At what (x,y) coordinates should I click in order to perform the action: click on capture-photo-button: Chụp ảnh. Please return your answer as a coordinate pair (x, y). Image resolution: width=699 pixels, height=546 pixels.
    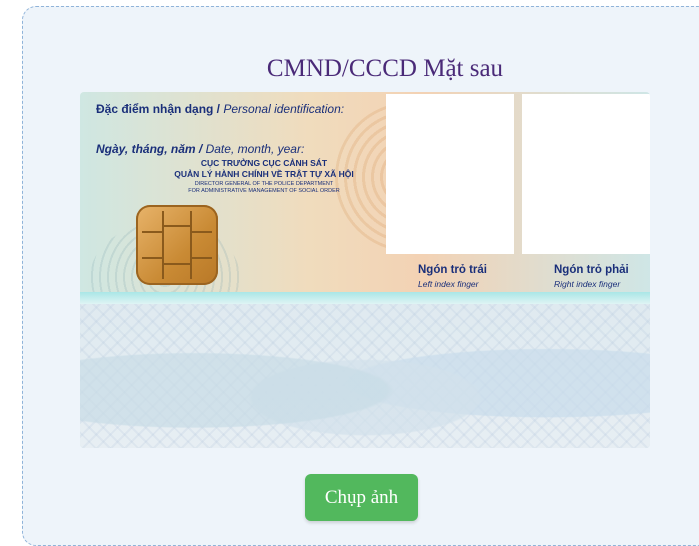
    Looking at the image, I should click on (361, 497).